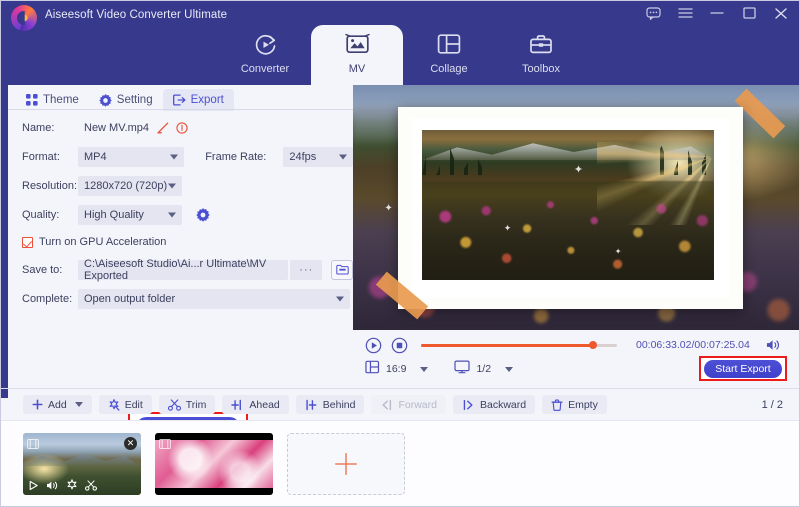  I want to click on tab-mv: MV, so click(357, 55).